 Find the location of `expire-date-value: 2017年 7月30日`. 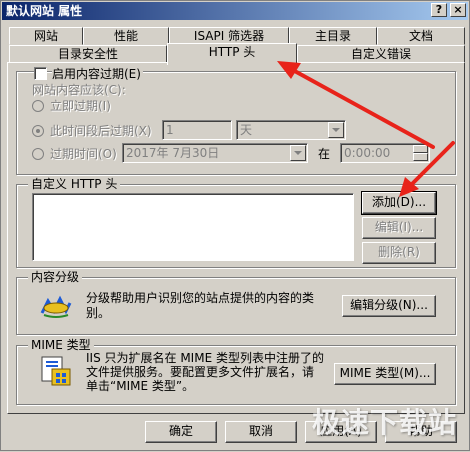

expire-date-value: 2017年 7月30日 is located at coordinates (173, 153).